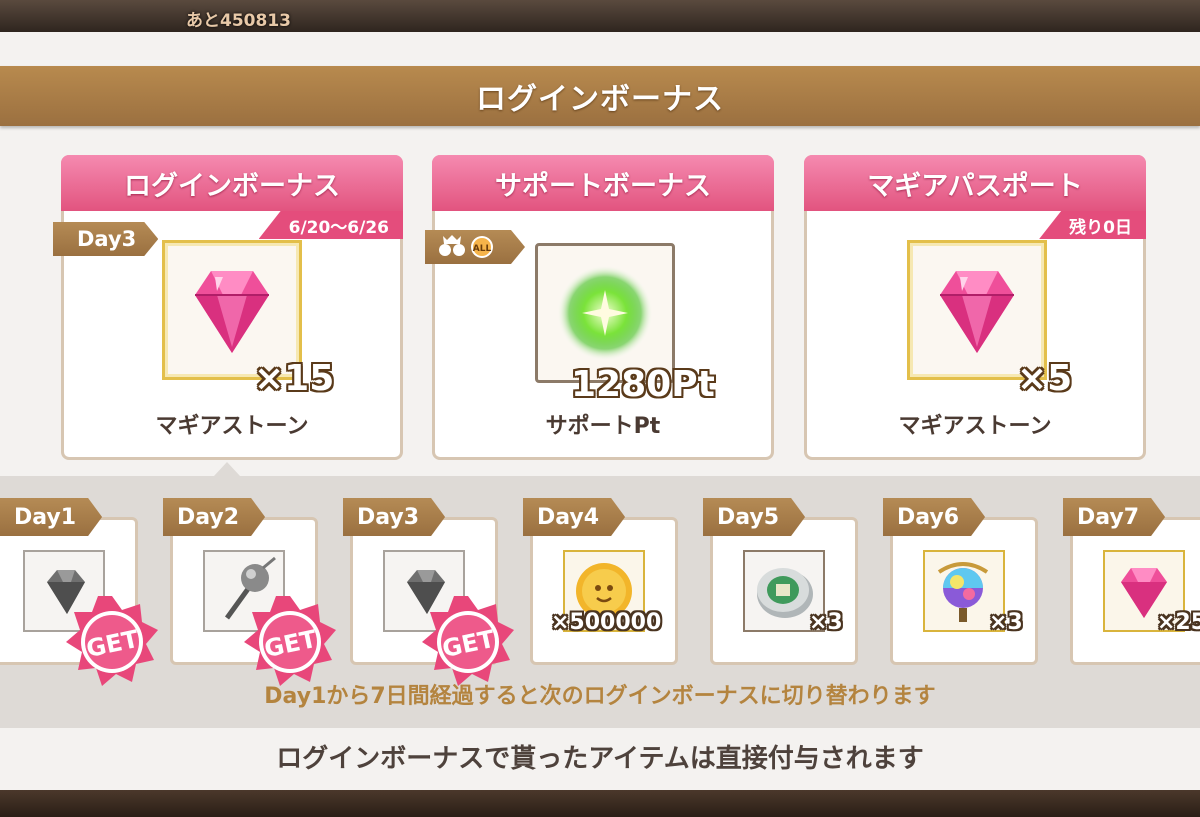  What do you see at coordinates (232, 186) in the screenshot?
I see `card-header-label: ログインボーナス` at bounding box center [232, 186].